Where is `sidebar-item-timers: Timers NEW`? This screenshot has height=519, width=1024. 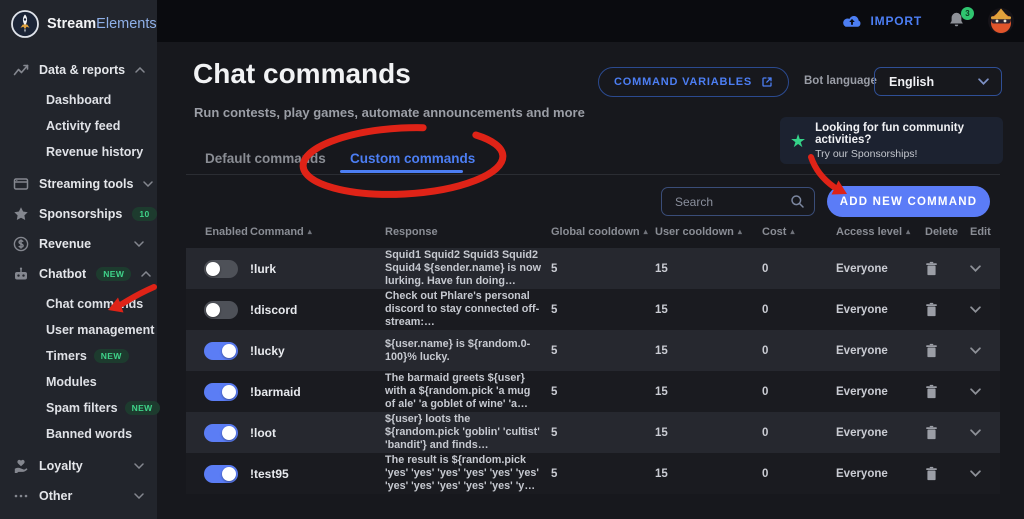 sidebar-item-timers: Timers NEW is located at coordinates (78, 356).